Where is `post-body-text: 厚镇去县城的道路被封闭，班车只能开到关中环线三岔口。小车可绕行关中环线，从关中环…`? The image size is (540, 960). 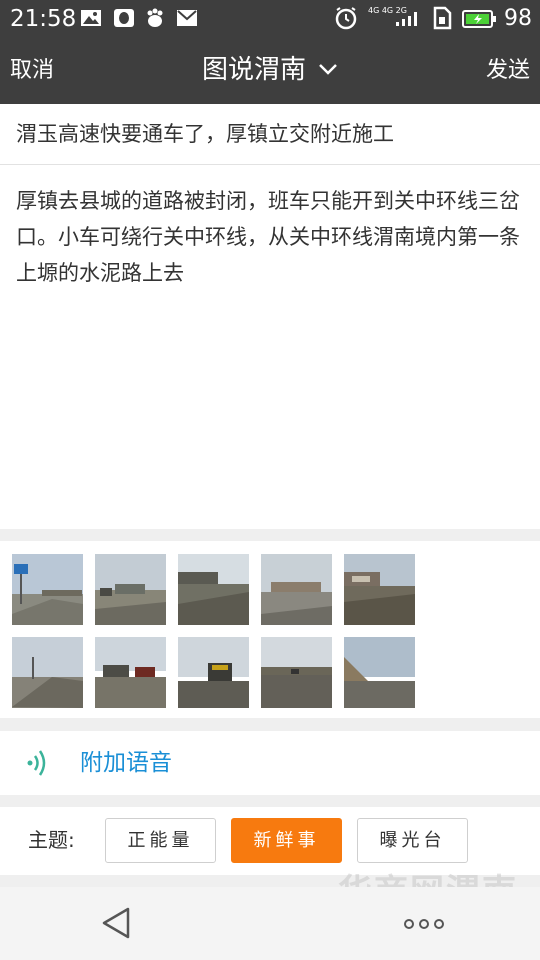
post-body-text: 厚镇去县城的道路被封闭，班车只能开到关中环线三岔口。小车可绕行关中环线，从关中环… is located at coordinates (268, 237).